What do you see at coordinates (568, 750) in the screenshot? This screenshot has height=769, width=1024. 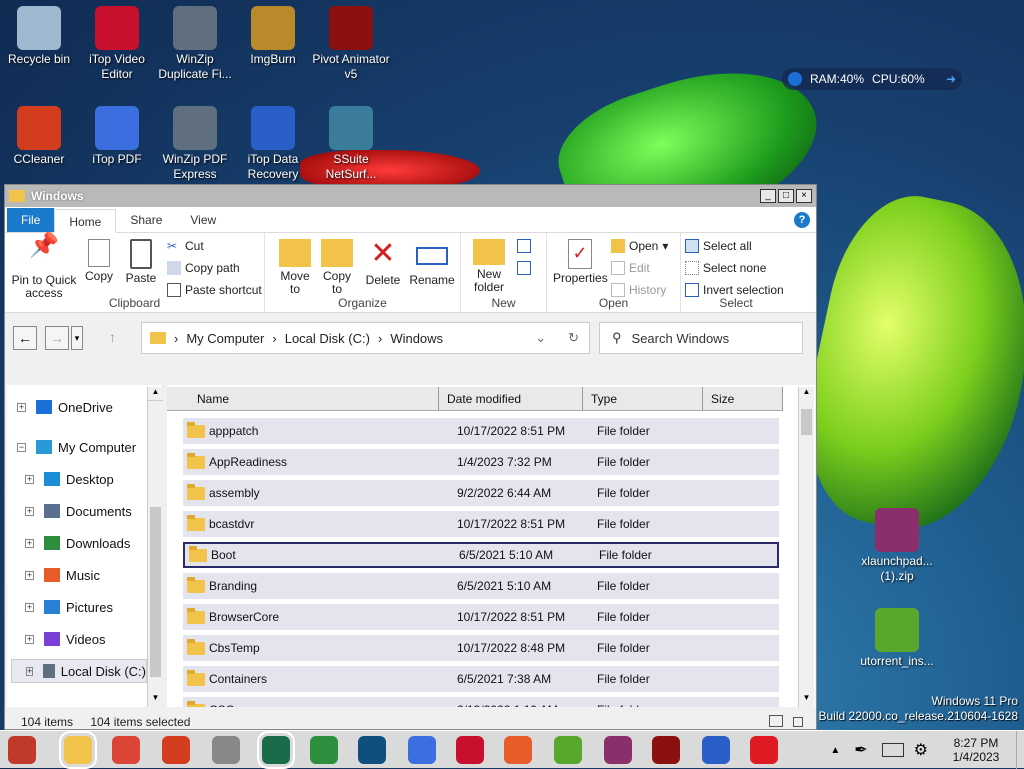 I see `utorrent-icon` at bounding box center [568, 750].